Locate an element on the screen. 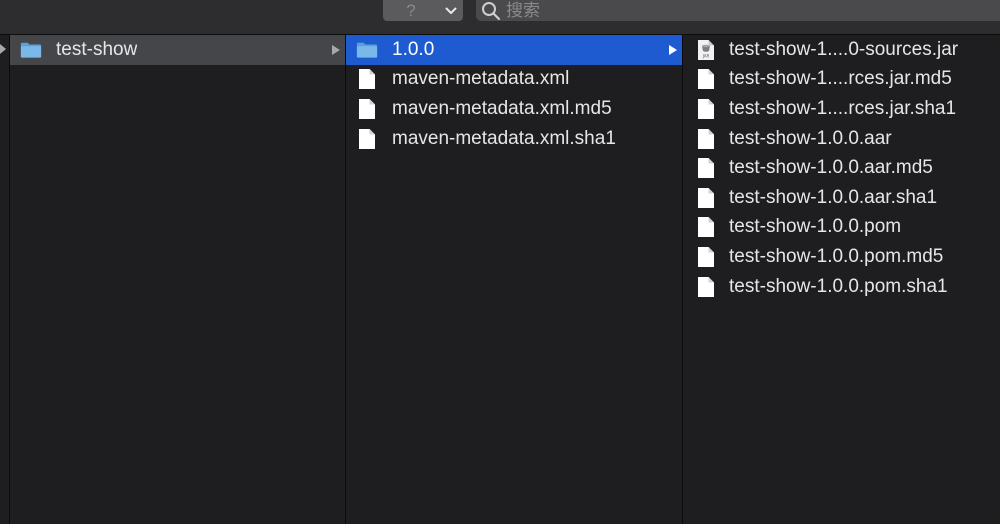 This screenshot has width=1000, height=524. list-item-file: maven-metadata.xml is located at coordinates (514, 80).